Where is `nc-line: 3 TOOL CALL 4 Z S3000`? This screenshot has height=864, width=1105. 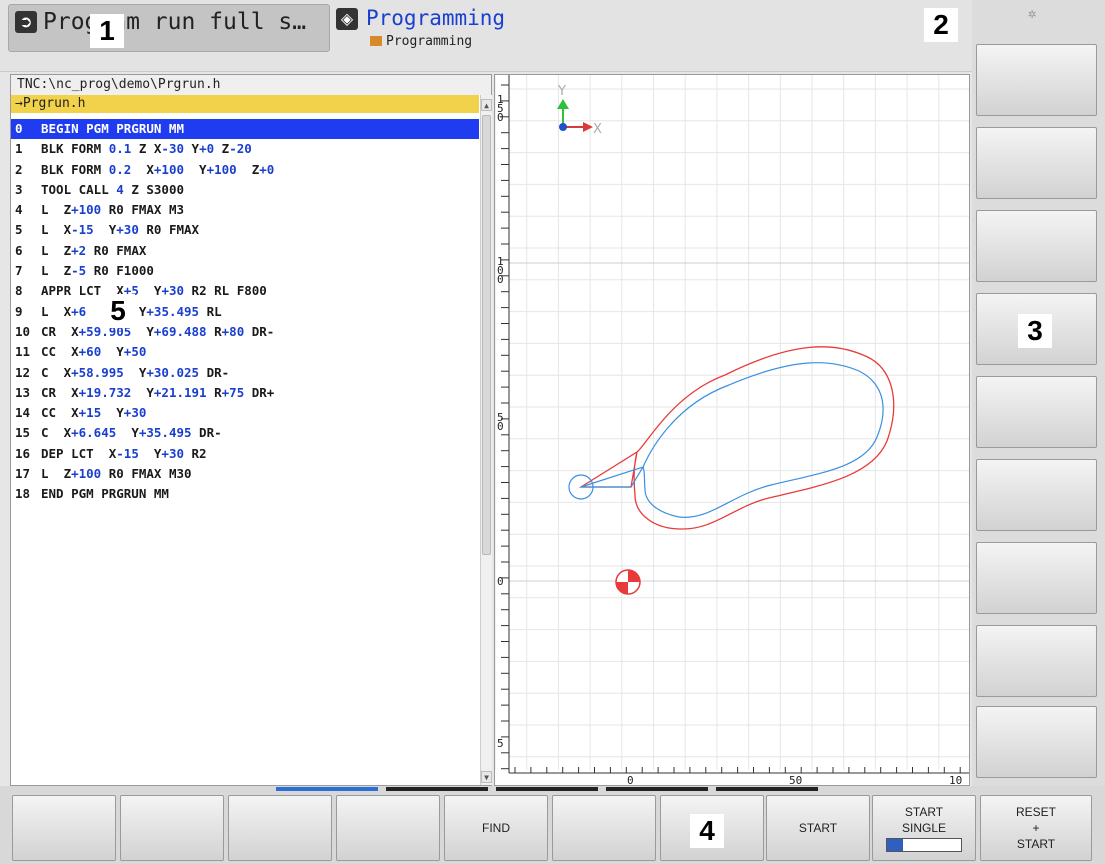 nc-line: 3 TOOL CALL 4 Z S3000 is located at coordinates (245, 190).